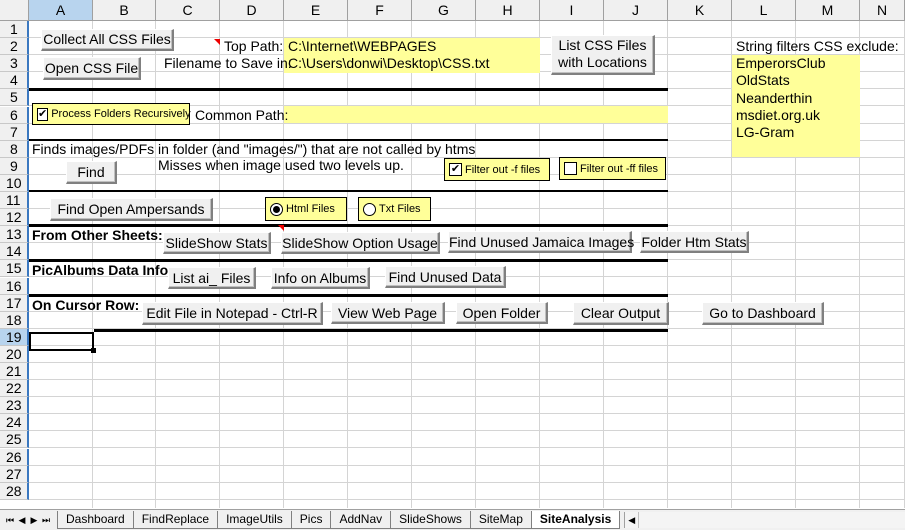  Describe the element at coordinates (254, 520) in the screenshot. I see `tab-imageutils: ImageUtils` at that location.